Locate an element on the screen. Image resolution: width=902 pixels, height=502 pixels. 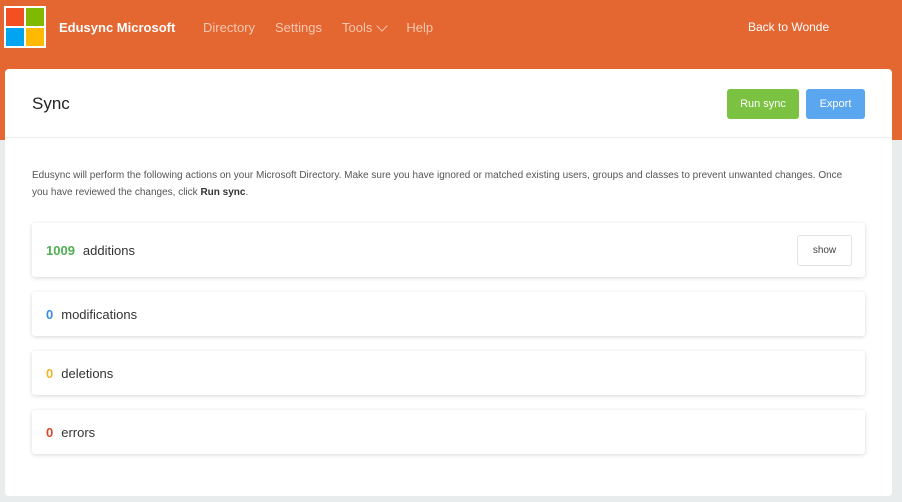
errors-row: 0 errors is located at coordinates (448, 432).